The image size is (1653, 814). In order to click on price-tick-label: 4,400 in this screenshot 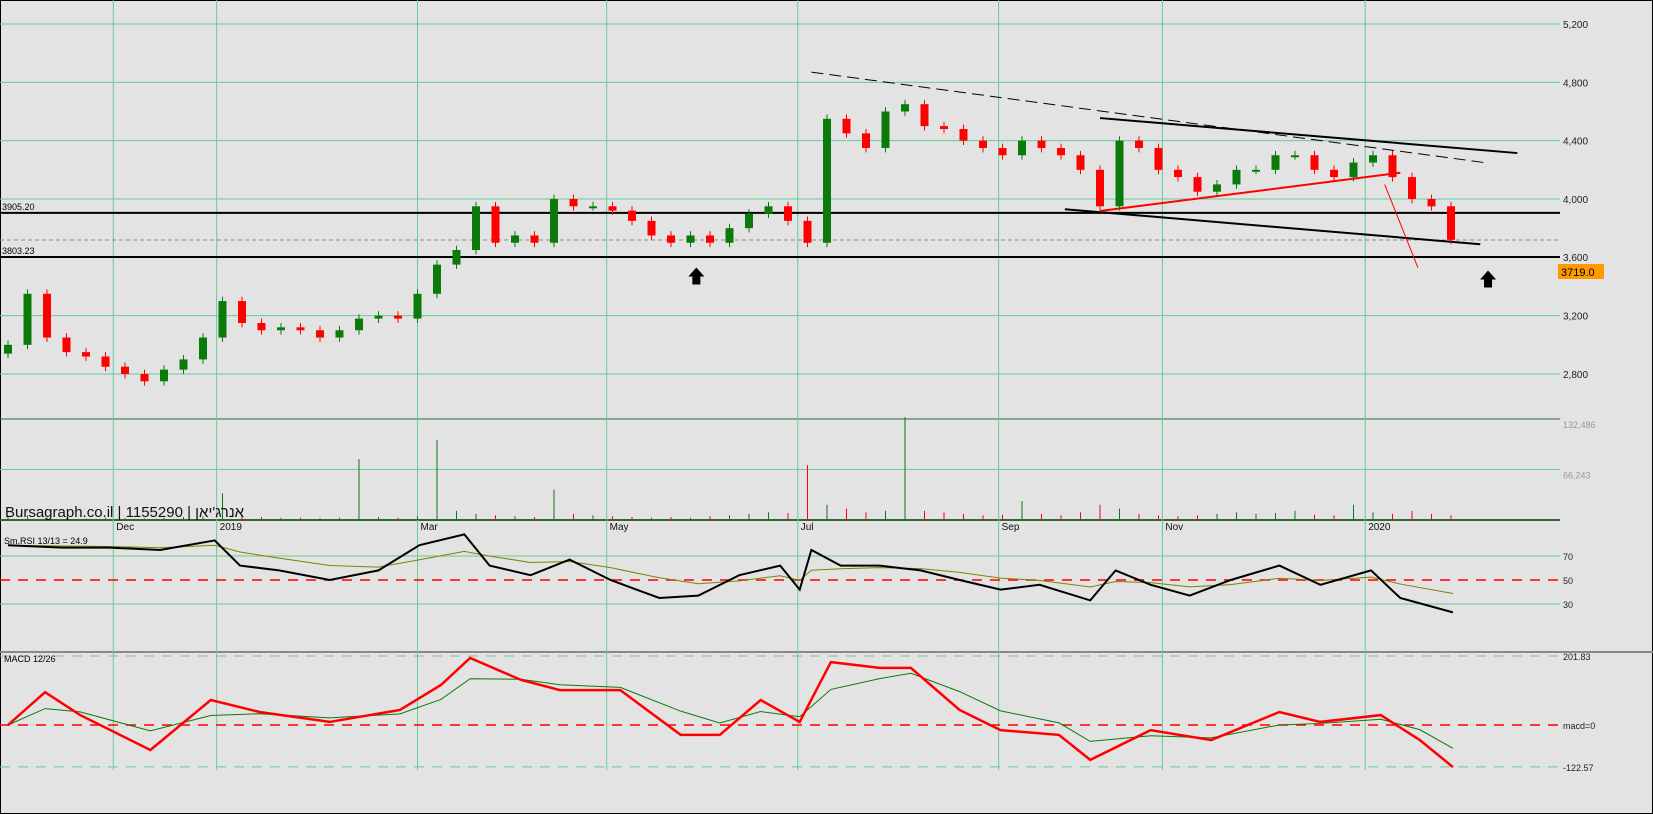, I will do `click(1575, 142)`.